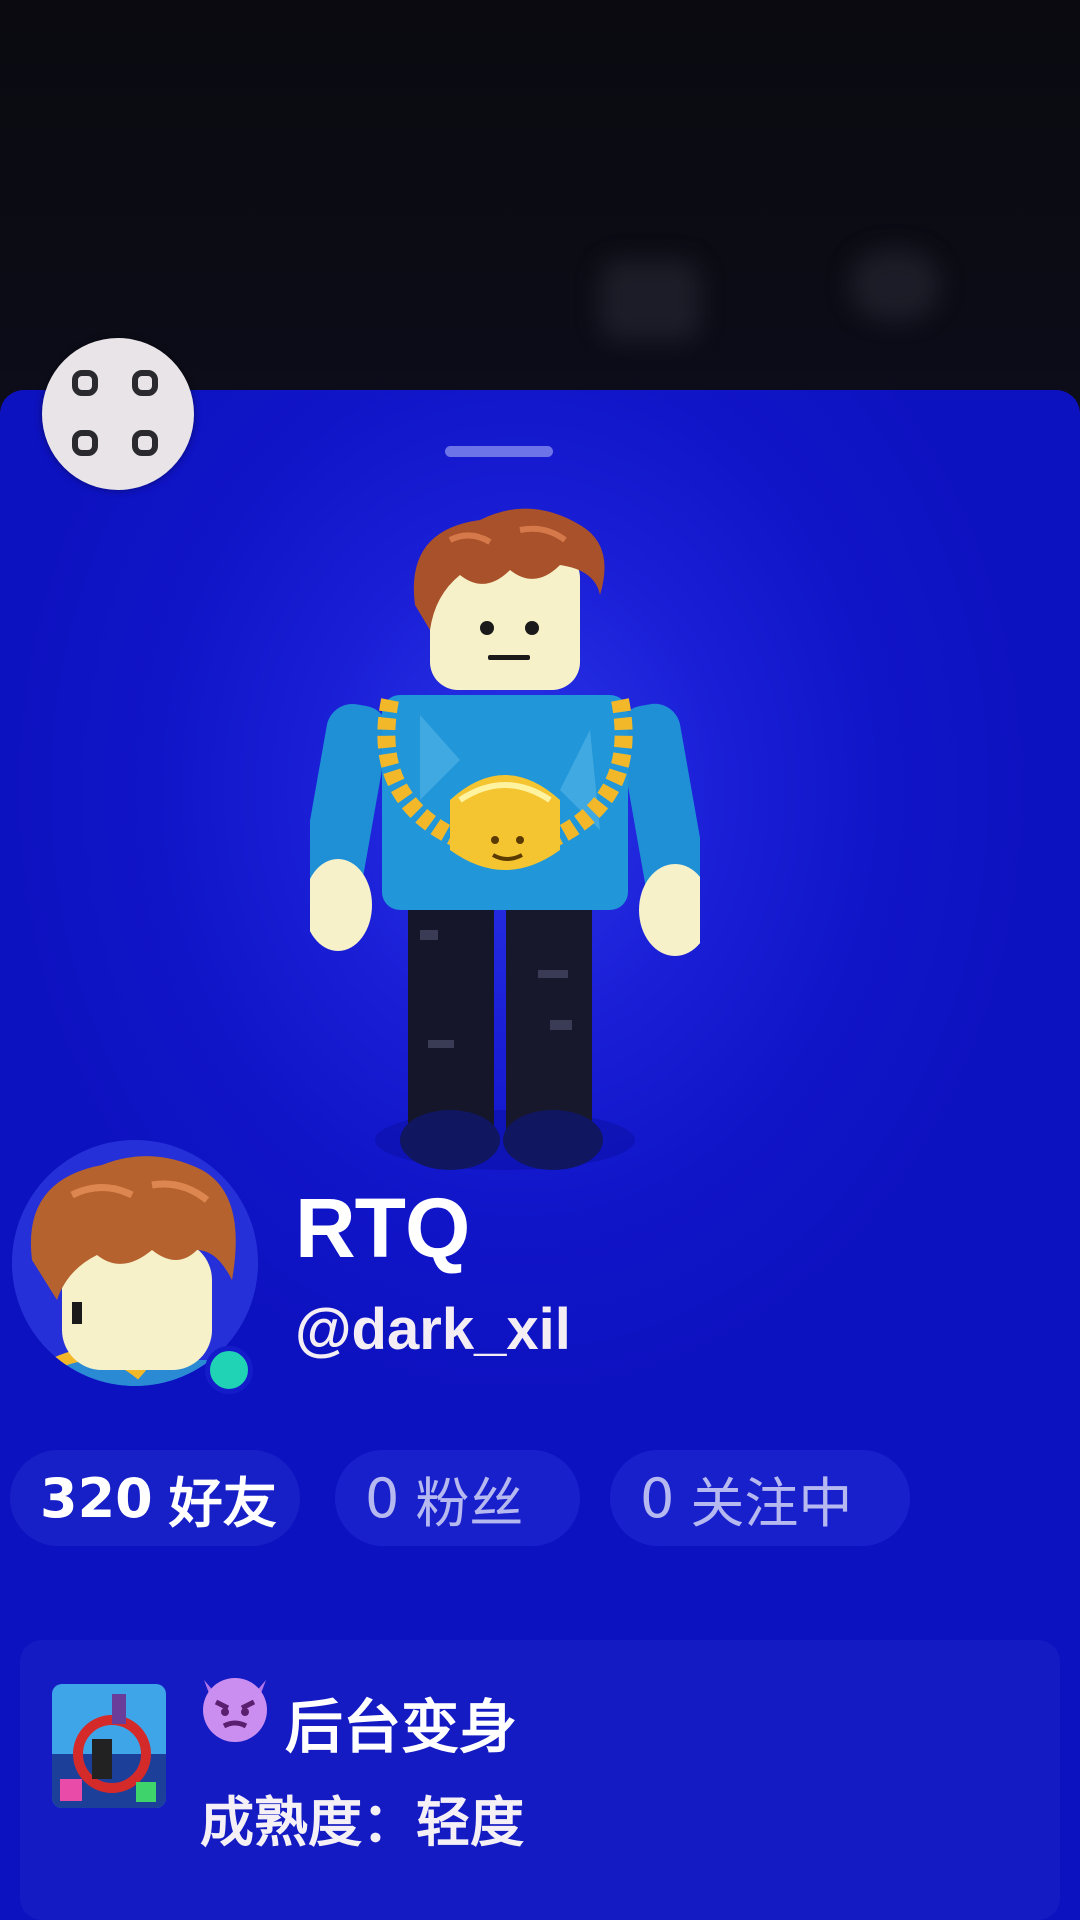 This screenshot has width=1080, height=1920. What do you see at coordinates (771, 1503) in the screenshot?
I see `following-label: 关注中` at bounding box center [771, 1503].